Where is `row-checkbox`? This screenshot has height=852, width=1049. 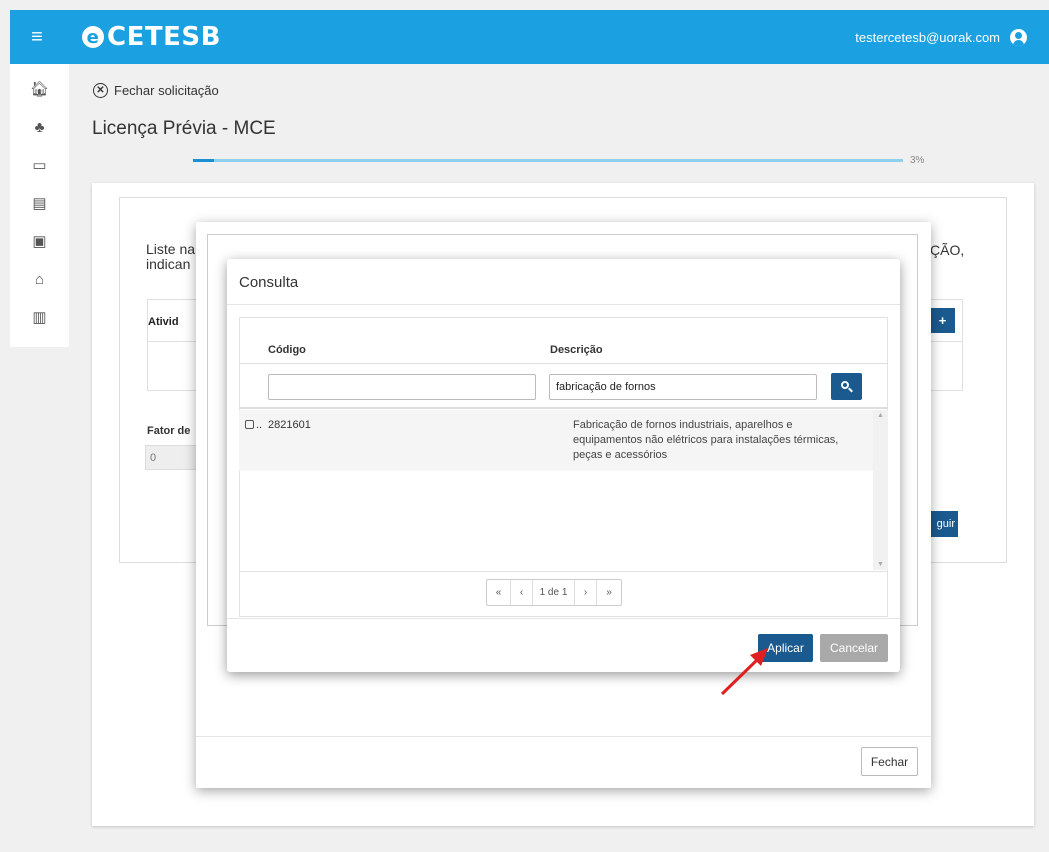 row-checkbox is located at coordinates (249, 424).